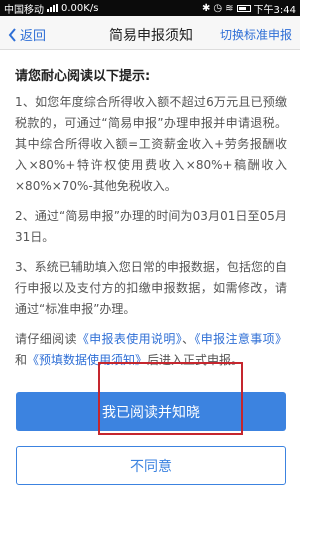  I want to click on page-title: 简易申报须知, so click(151, 36).